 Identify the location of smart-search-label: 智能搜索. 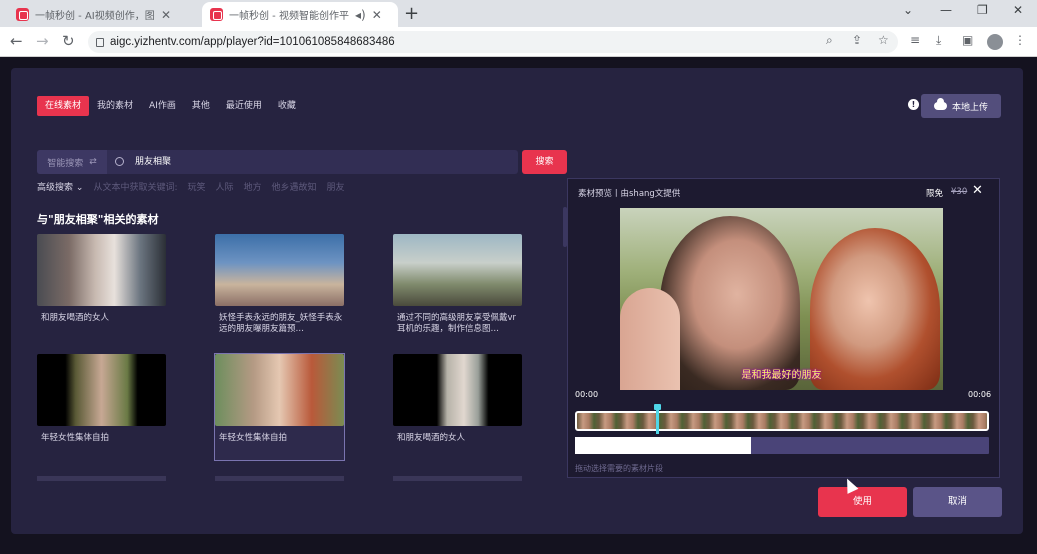
(65, 163).